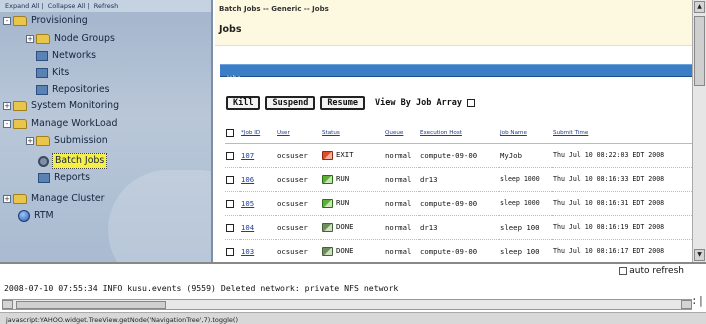  I want to click on column-header-execution-host: Execution Host, so click(459, 133).